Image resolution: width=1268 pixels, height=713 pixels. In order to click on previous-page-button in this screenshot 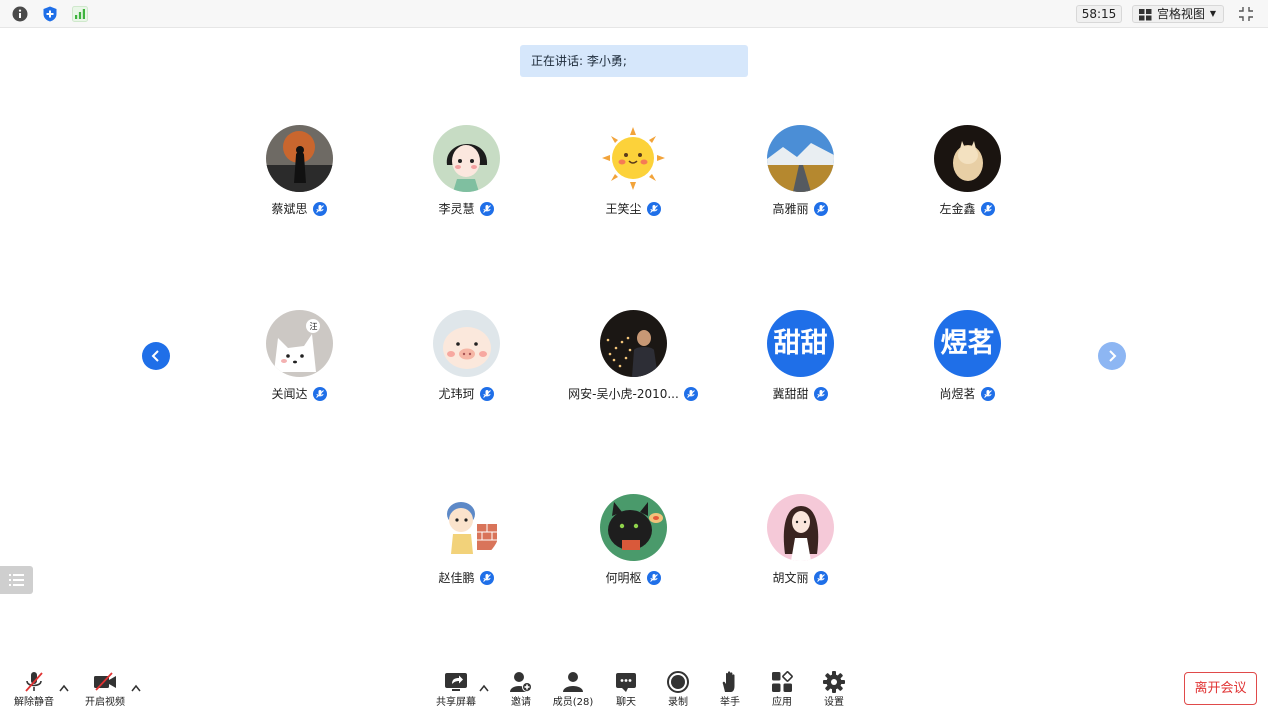, I will do `click(156, 356)`.